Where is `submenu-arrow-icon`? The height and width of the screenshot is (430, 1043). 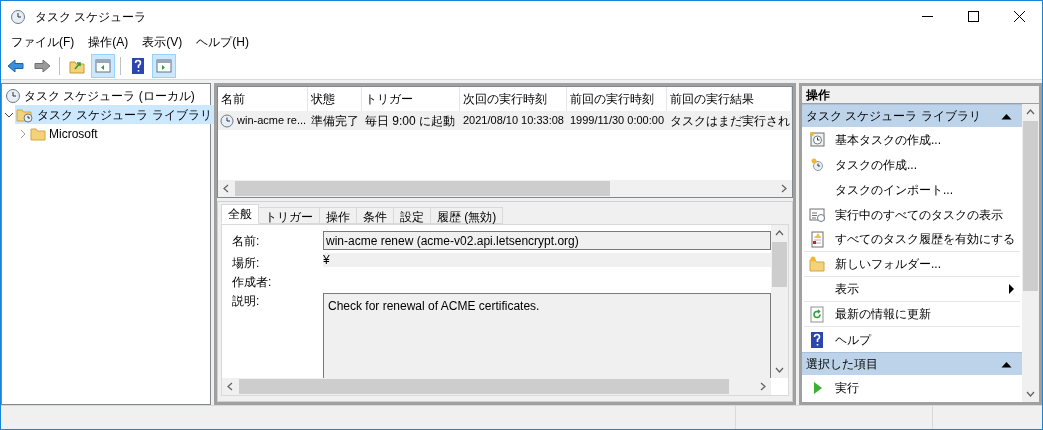 submenu-arrow-icon is located at coordinates (1011, 289).